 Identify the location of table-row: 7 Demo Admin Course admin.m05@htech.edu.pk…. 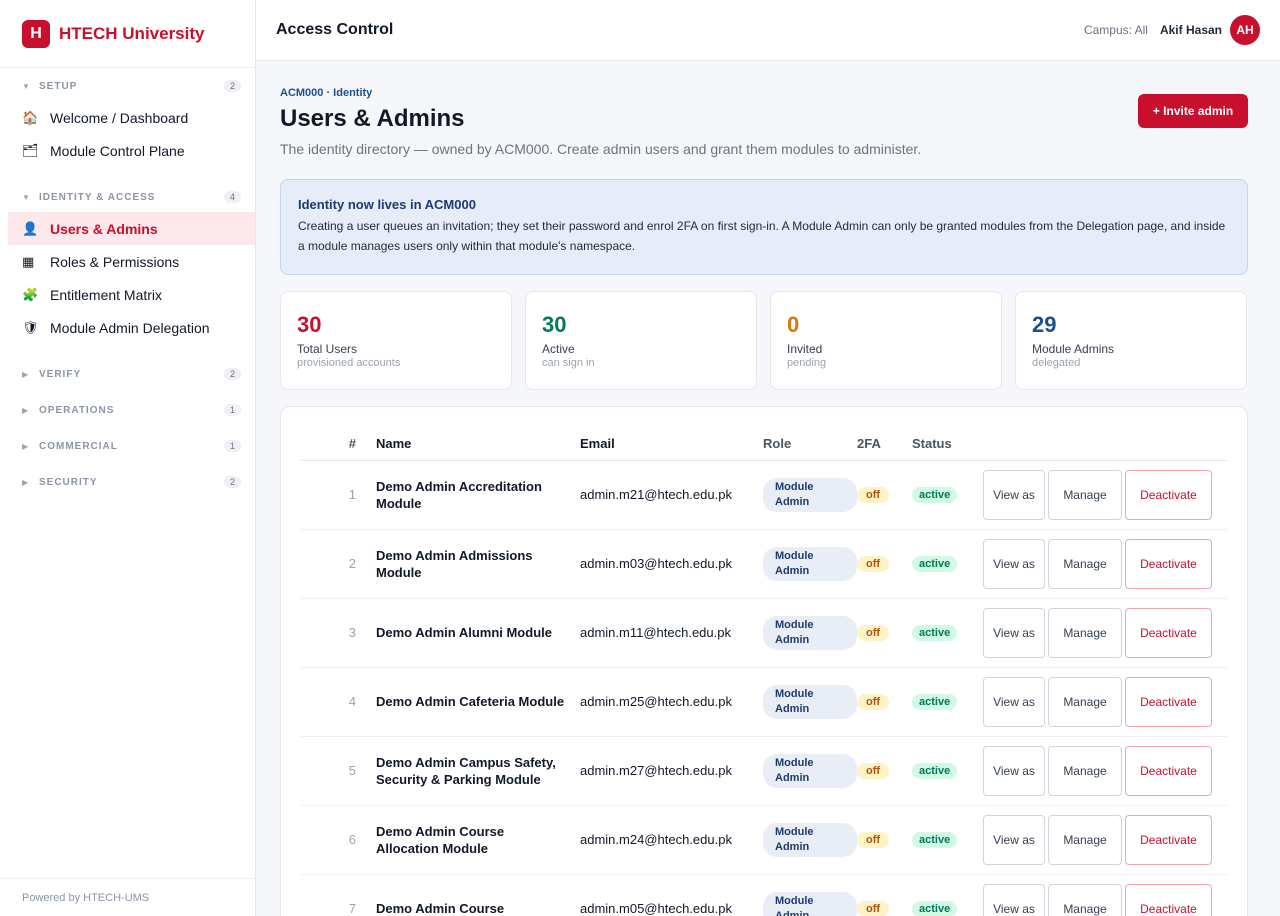
(764, 895).